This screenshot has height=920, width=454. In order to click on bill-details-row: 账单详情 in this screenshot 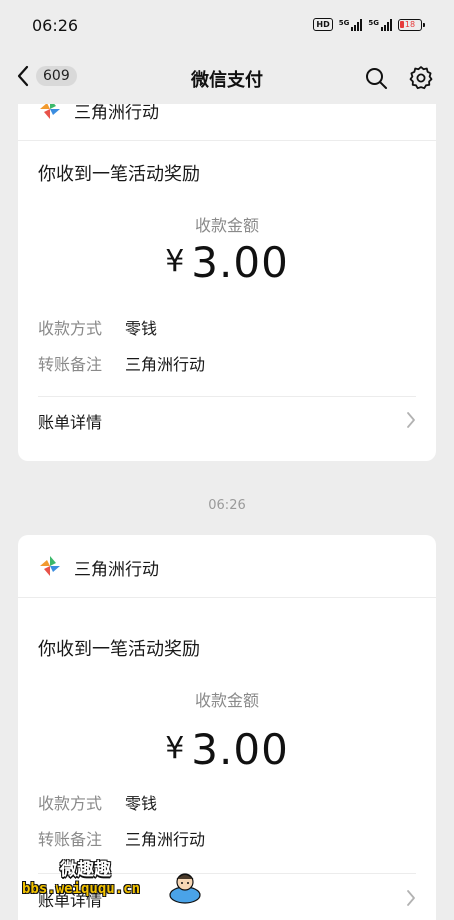, I will do `click(227, 420)`.